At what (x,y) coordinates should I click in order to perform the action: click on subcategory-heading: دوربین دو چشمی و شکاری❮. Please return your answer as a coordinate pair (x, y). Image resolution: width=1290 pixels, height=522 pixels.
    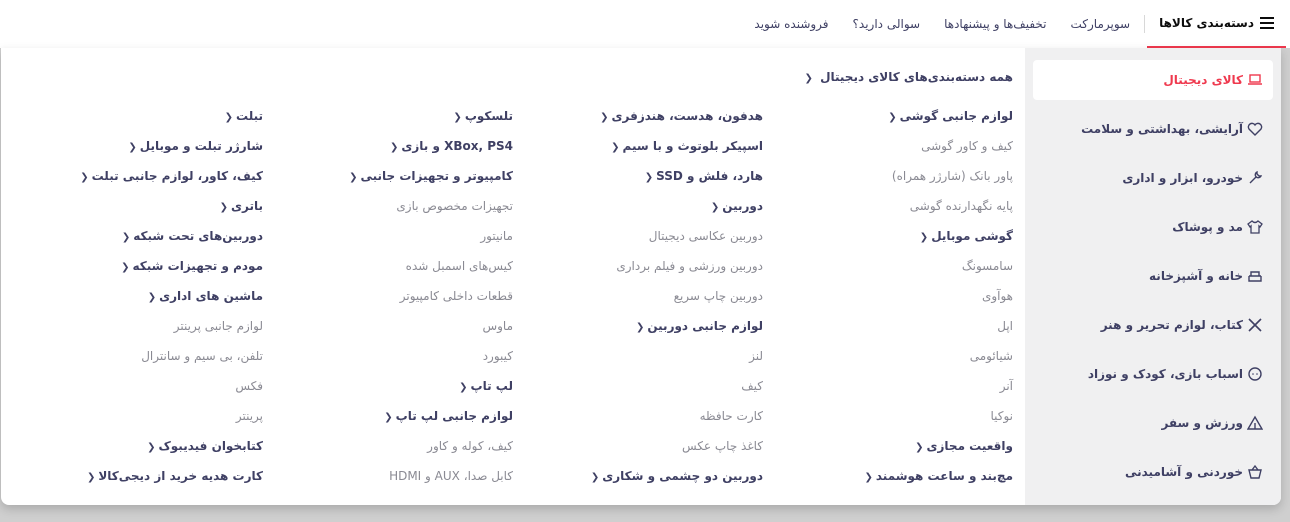
    Looking at the image, I should click on (643, 483).